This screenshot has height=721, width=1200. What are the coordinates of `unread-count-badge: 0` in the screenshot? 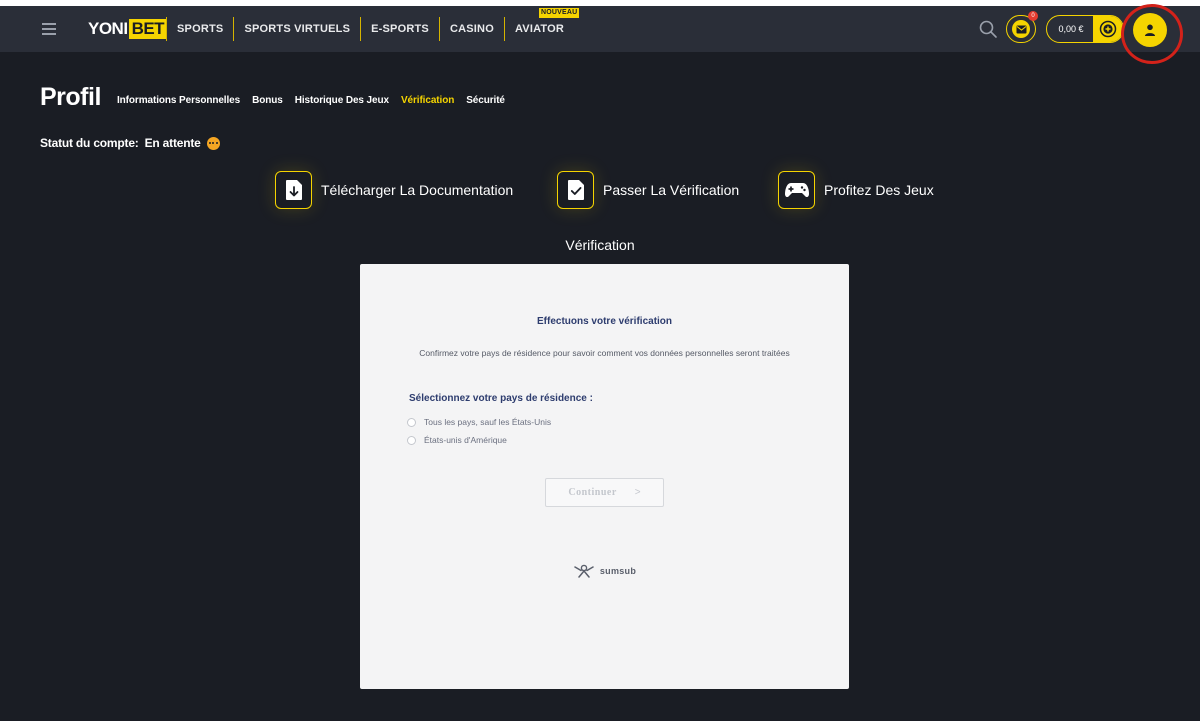 It's located at (1033, 16).